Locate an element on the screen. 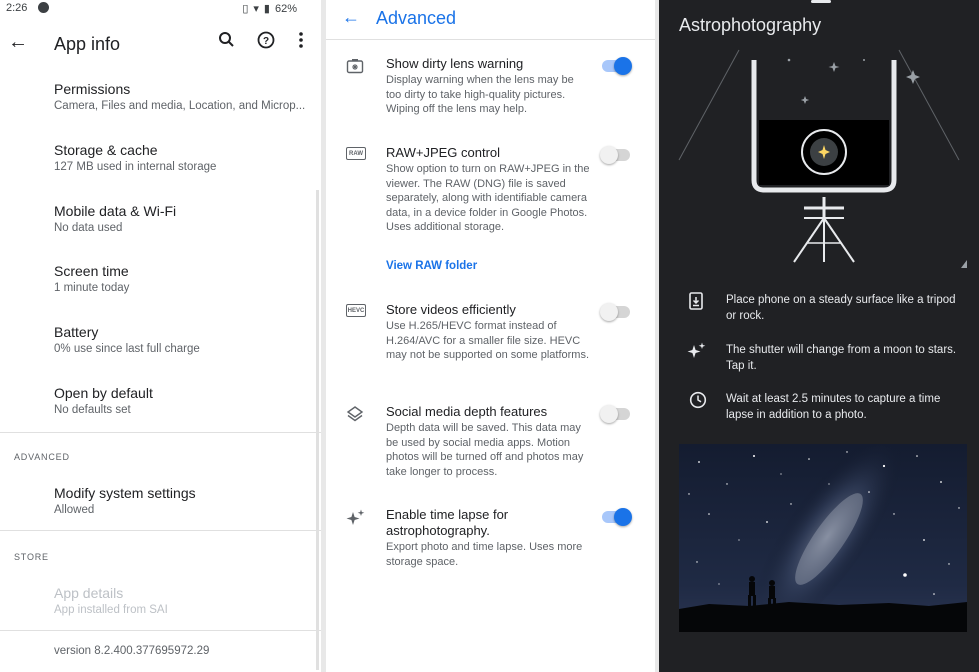 Image resolution: width=979 pixels, height=672 pixels. setting-title: Social media depth features is located at coordinates (467, 411).